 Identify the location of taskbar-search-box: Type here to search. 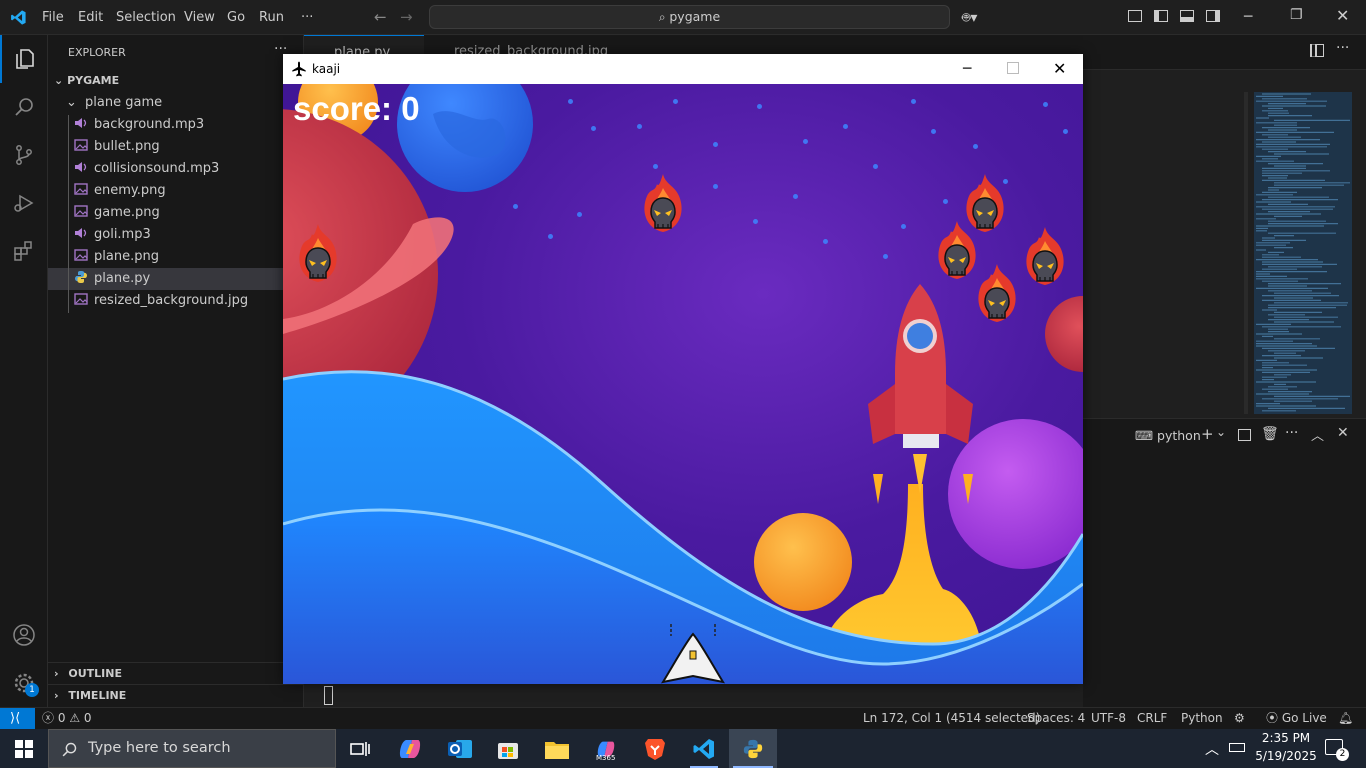
(192, 748).